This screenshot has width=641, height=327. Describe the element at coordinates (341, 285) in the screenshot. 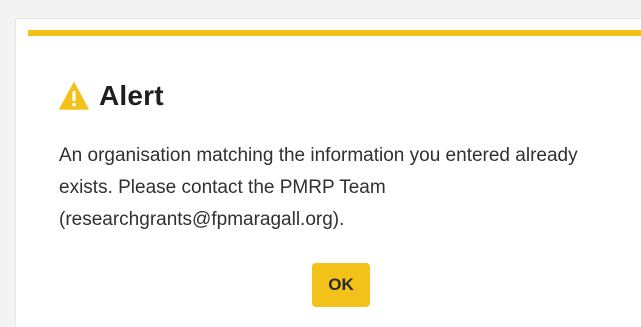

I see `ok-button: OK` at that location.